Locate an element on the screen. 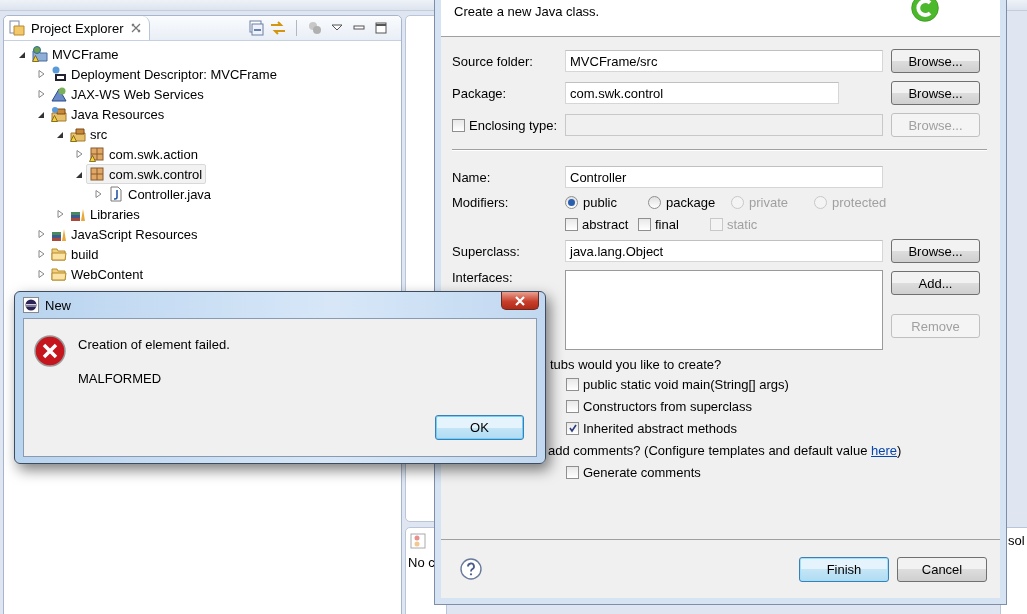  eclipse-icon is located at coordinates (31, 305).